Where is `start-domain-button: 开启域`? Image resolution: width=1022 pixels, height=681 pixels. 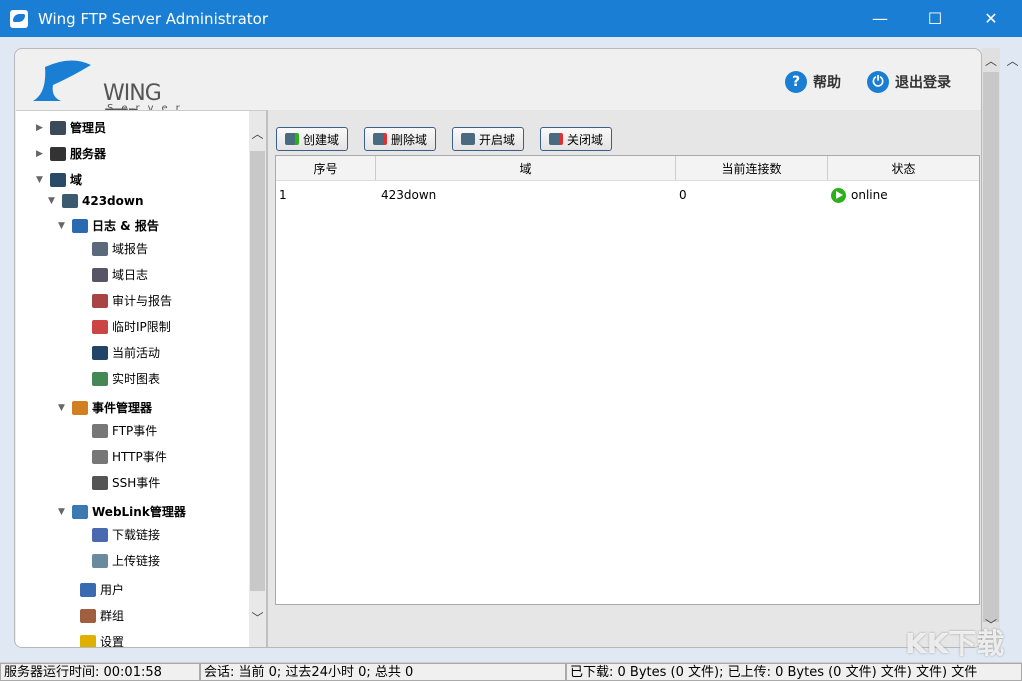 start-domain-button: 开启域 is located at coordinates (488, 139).